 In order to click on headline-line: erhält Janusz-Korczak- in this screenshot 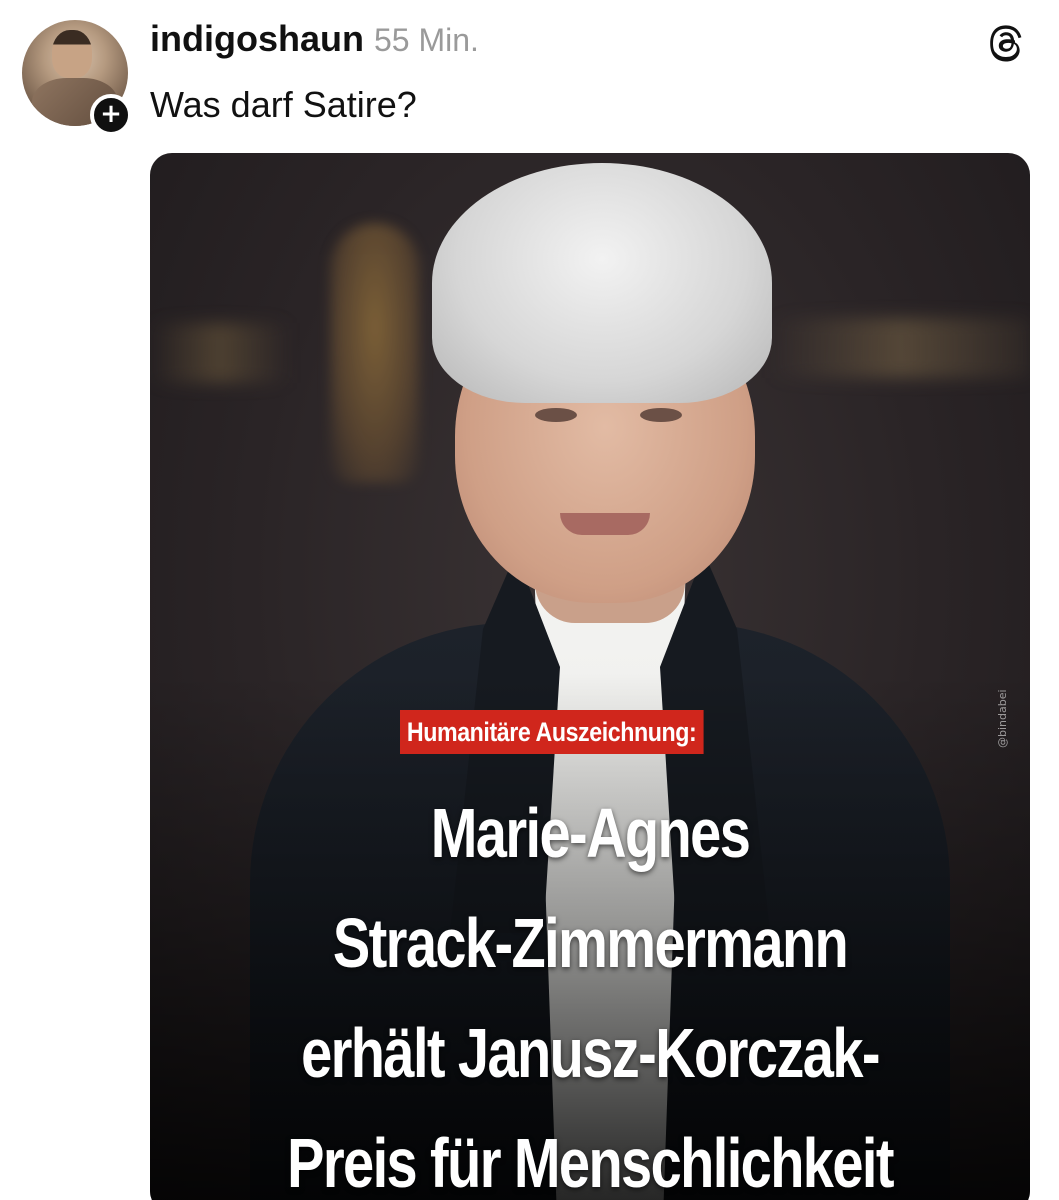, I will do `click(590, 1053)`.